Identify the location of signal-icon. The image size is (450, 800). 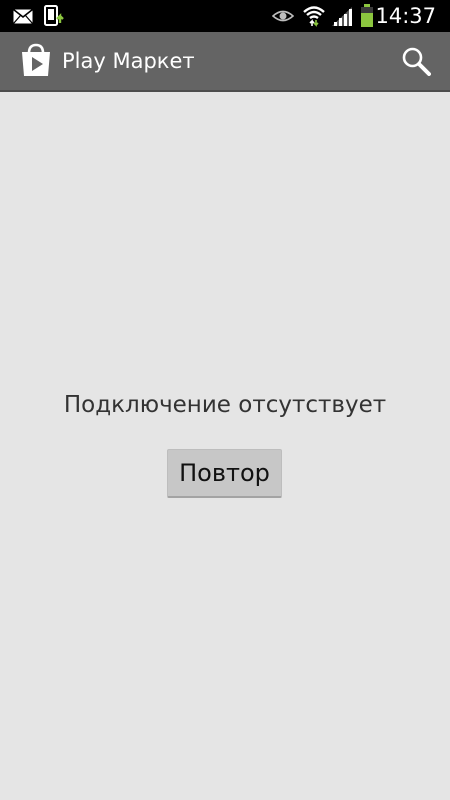
(342, 16).